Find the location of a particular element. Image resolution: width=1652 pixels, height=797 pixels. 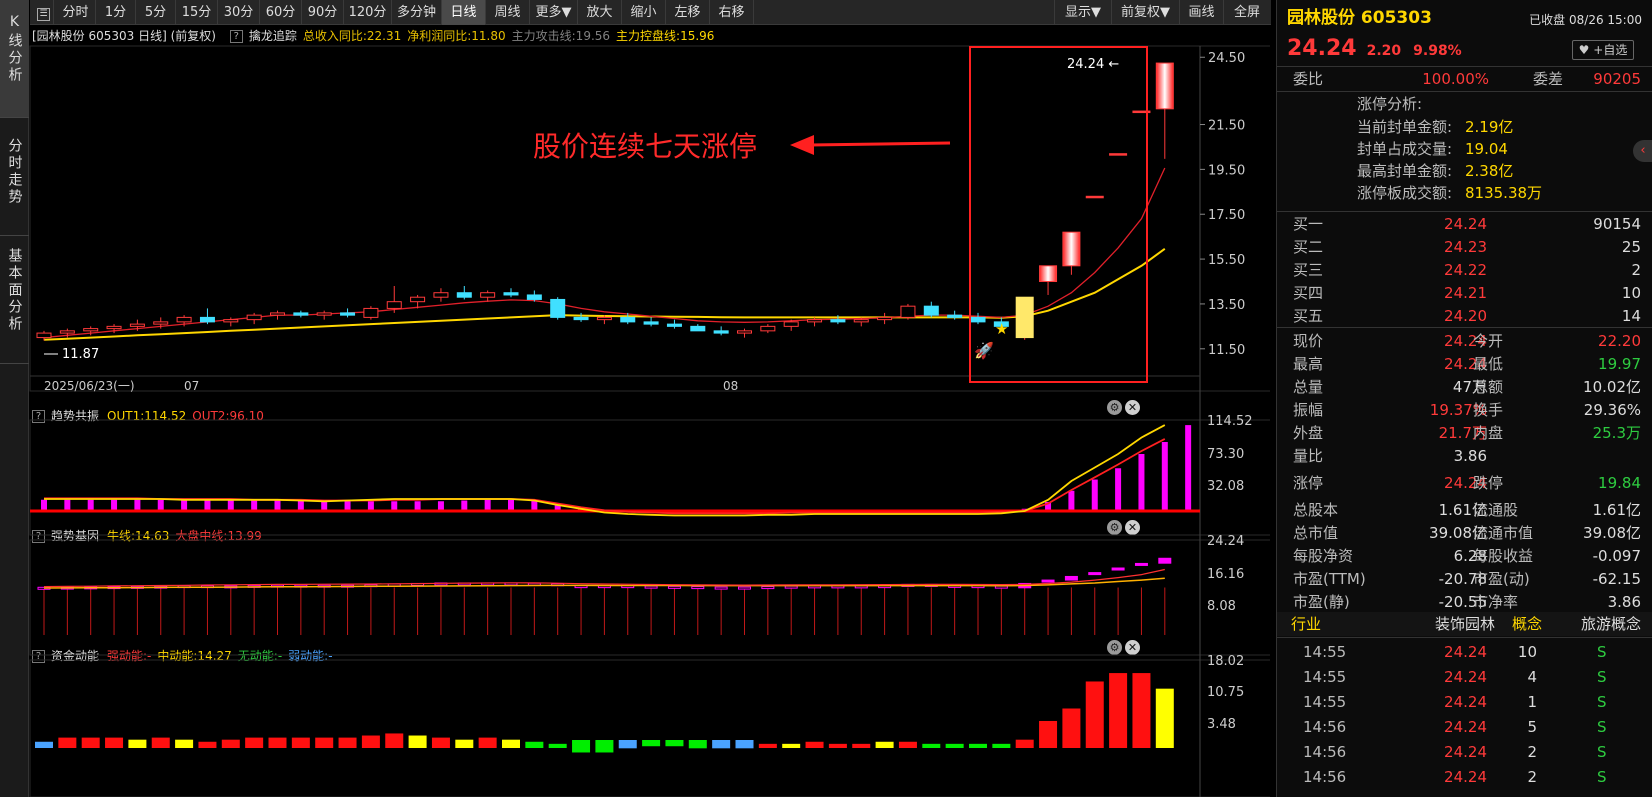

strength-pane is located at coordinates (604, 596).